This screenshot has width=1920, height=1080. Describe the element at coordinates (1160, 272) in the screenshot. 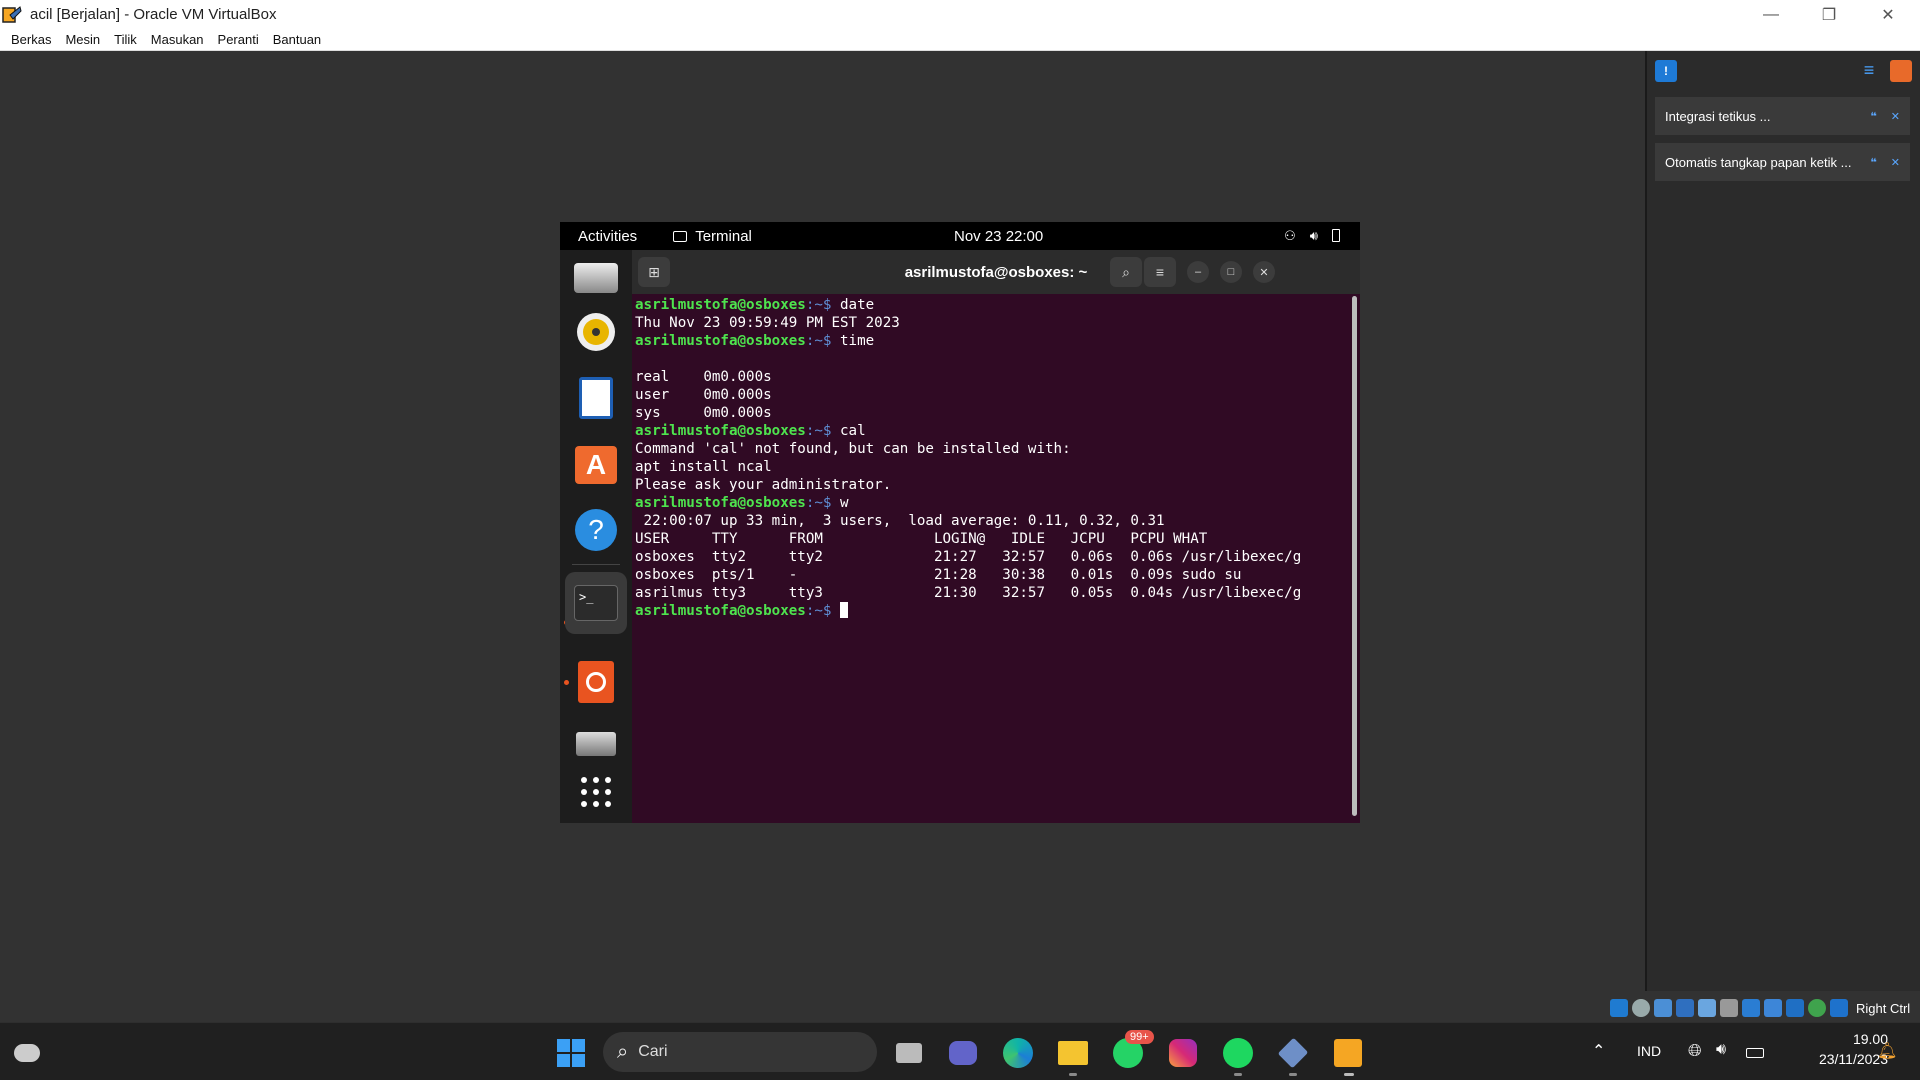

I see `menu-button: ≡` at that location.